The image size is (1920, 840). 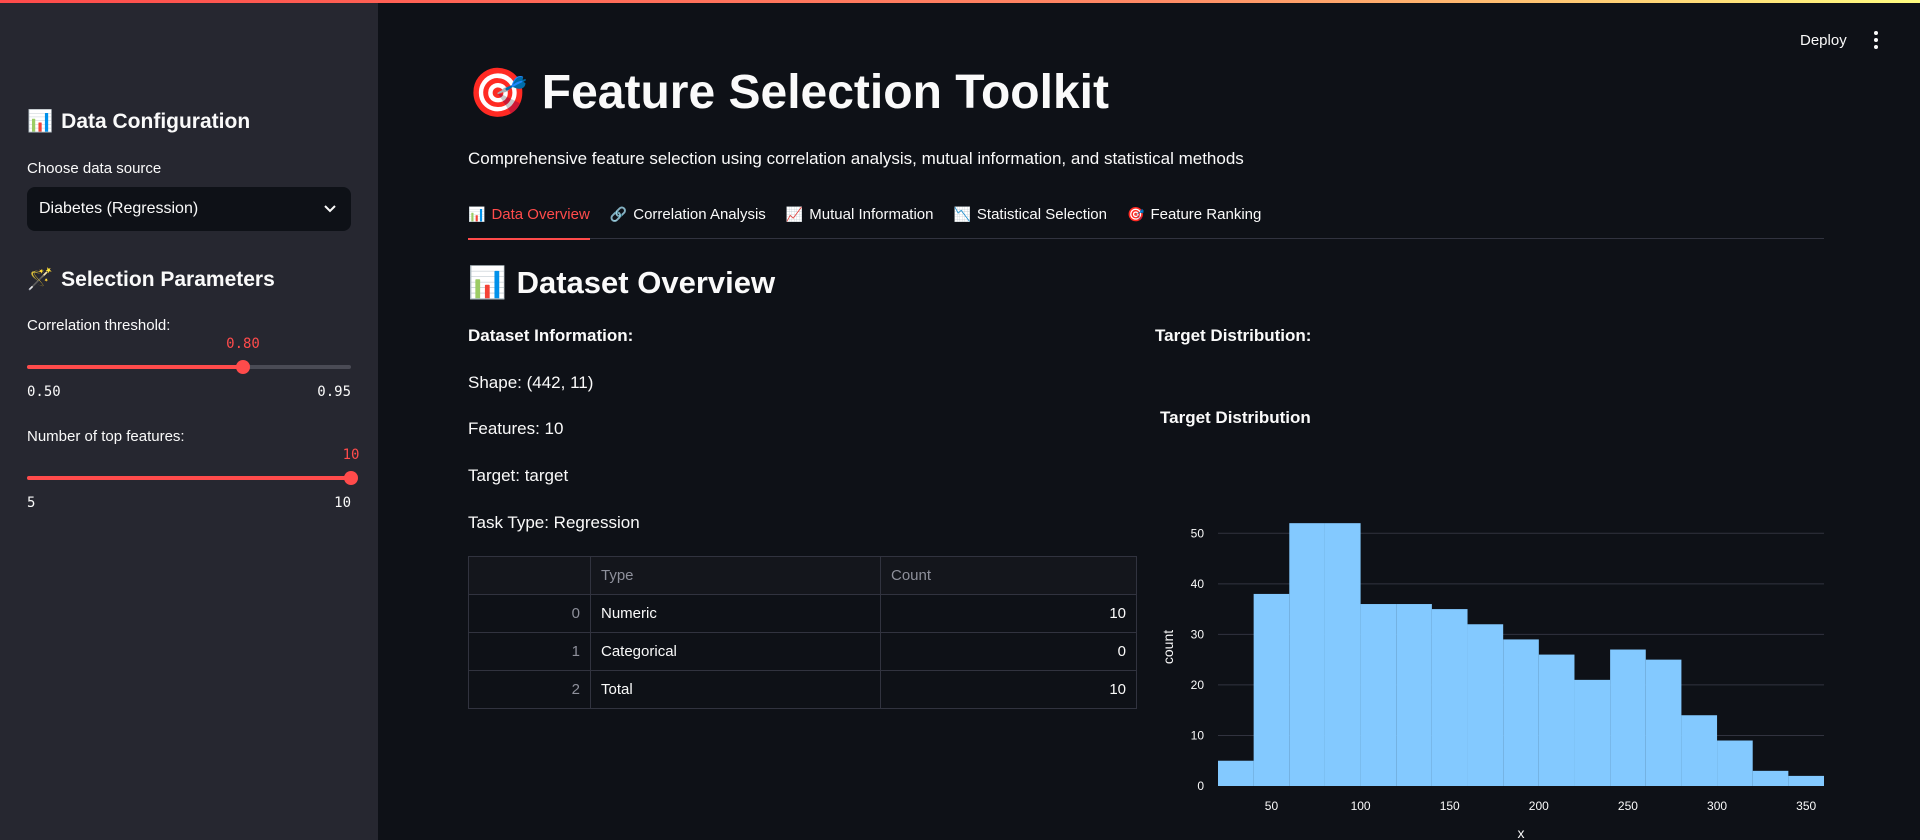 I want to click on link-icon: 🔗, so click(x=618, y=214).